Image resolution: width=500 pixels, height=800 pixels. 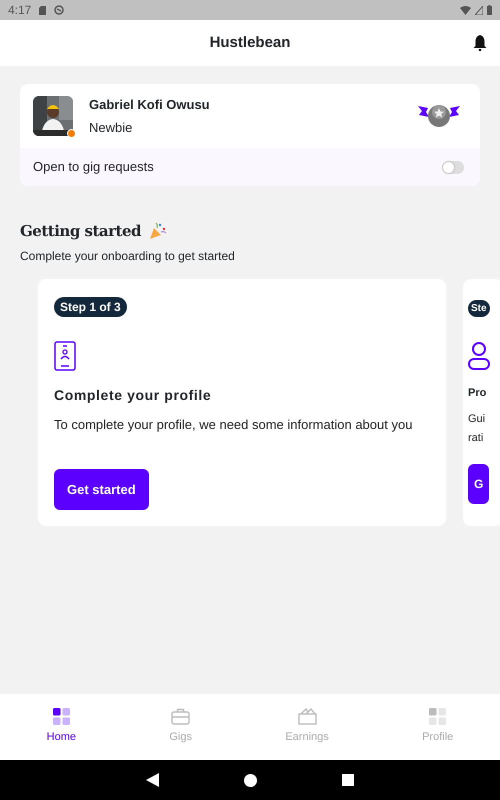 What do you see at coordinates (479, 308) in the screenshot?
I see `step-pill: Ste` at bounding box center [479, 308].